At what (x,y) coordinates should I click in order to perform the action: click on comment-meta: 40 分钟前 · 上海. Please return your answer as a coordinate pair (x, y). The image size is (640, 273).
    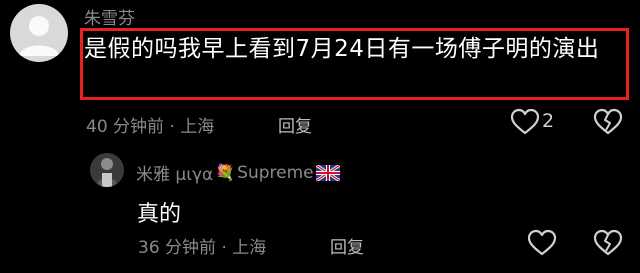
    Looking at the image, I should click on (150, 127).